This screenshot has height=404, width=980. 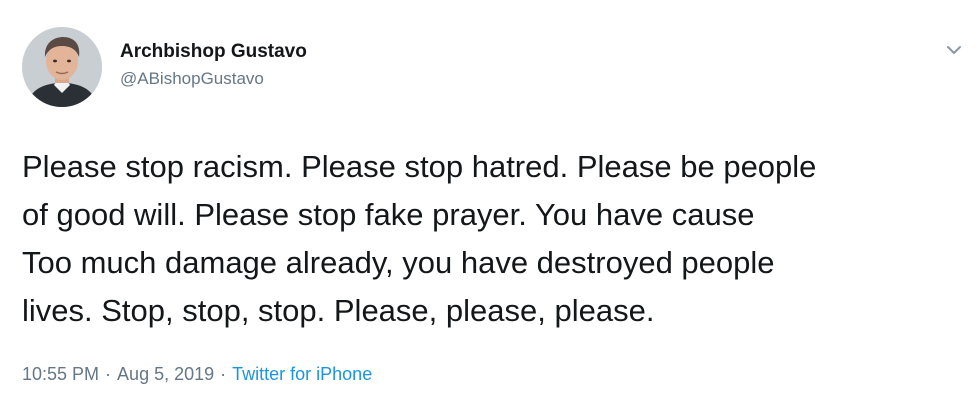 What do you see at coordinates (302, 374) in the screenshot?
I see `tweet-source-link: Twitter for iPhone` at bounding box center [302, 374].